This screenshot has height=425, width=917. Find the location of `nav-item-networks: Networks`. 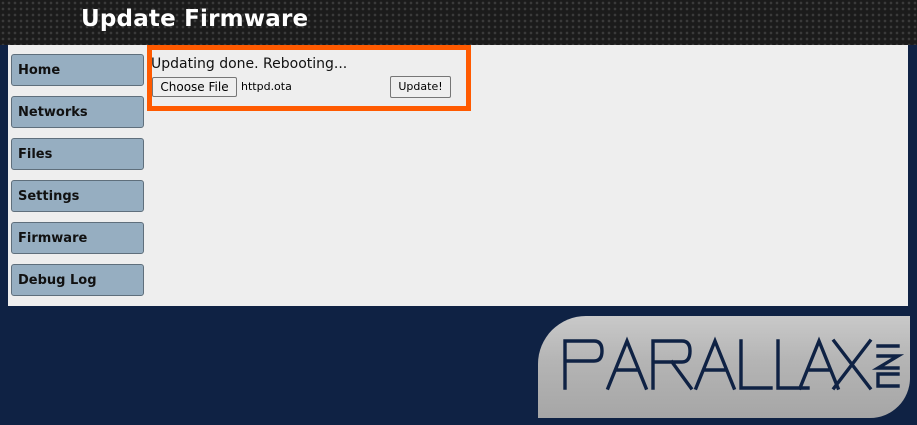

nav-item-networks: Networks is located at coordinates (77, 112).